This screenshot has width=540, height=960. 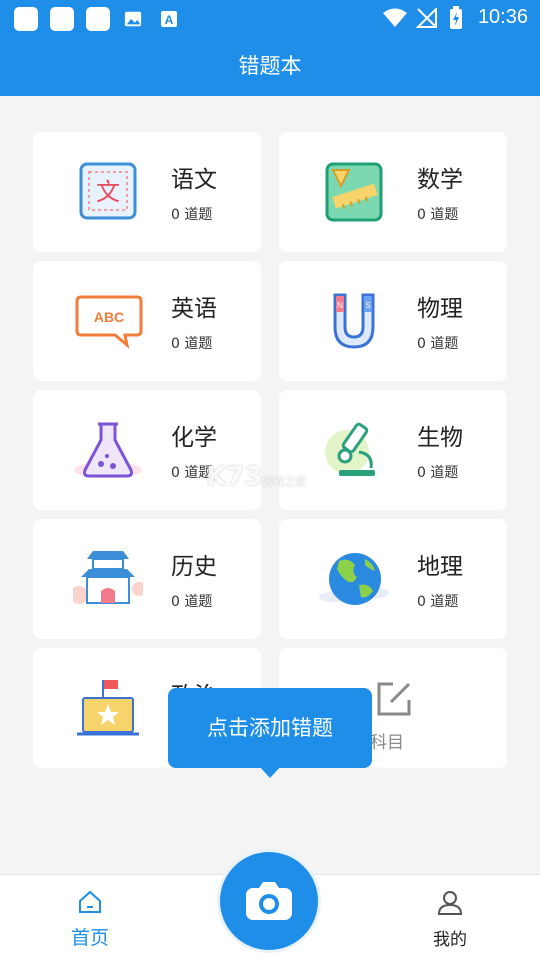 What do you see at coordinates (194, 180) in the screenshot?
I see `subject-name: 语文` at bounding box center [194, 180].